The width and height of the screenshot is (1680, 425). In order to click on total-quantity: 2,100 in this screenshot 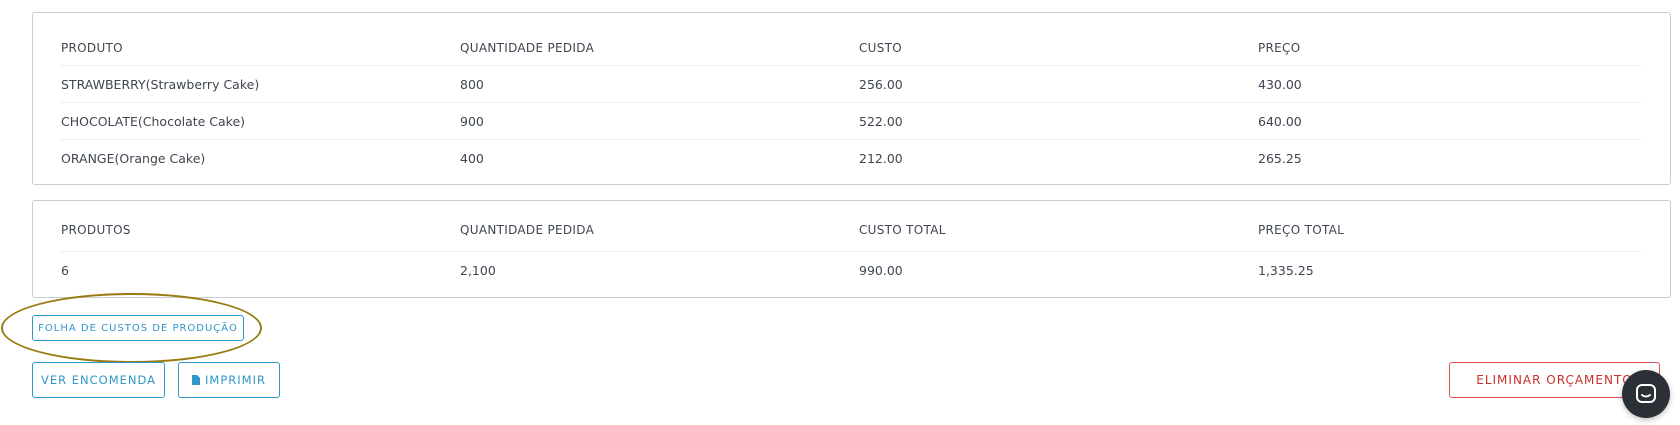, I will do `click(478, 270)`.